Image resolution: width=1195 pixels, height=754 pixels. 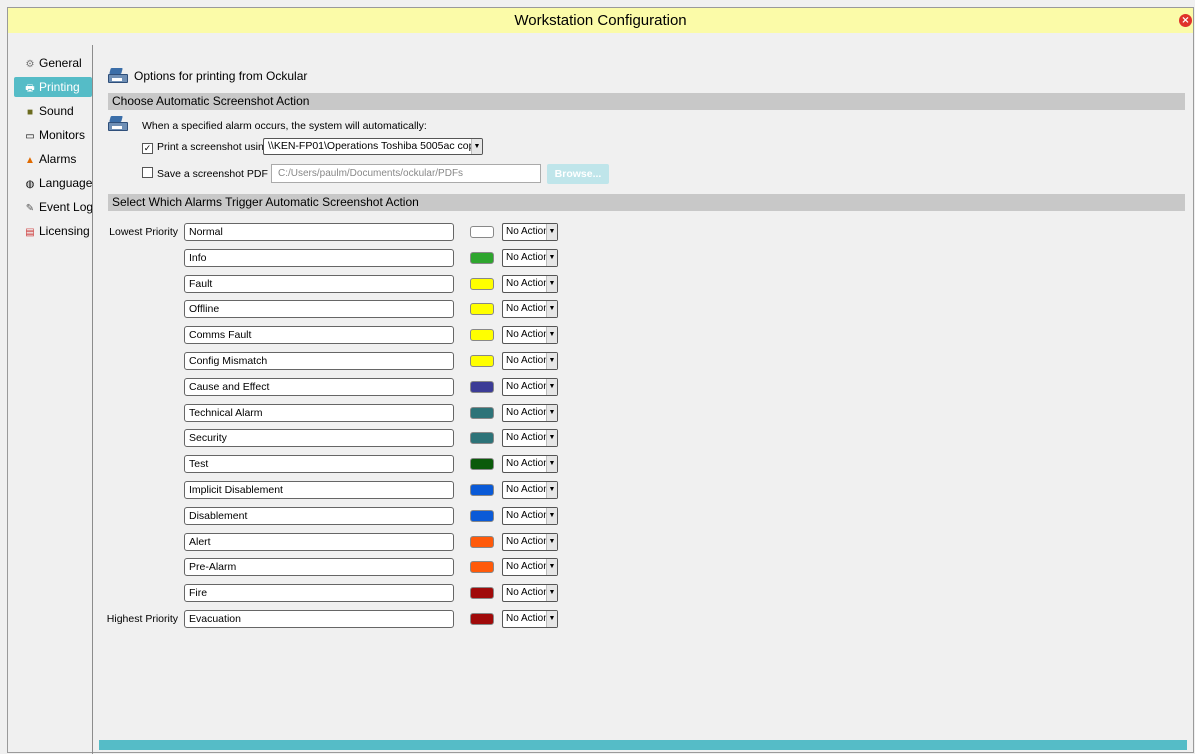 What do you see at coordinates (600, 20) in the screenshot?
I see `window-title: Workstation Configuration` at bounding box center [600, 20].